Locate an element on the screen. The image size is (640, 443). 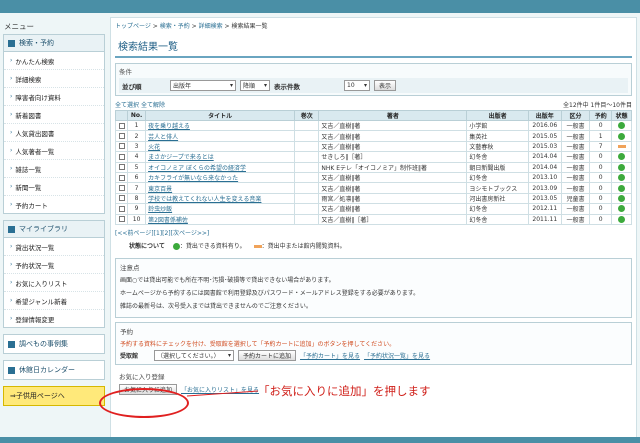
row-year: 2012.11 is located at coordinates (544, 209).